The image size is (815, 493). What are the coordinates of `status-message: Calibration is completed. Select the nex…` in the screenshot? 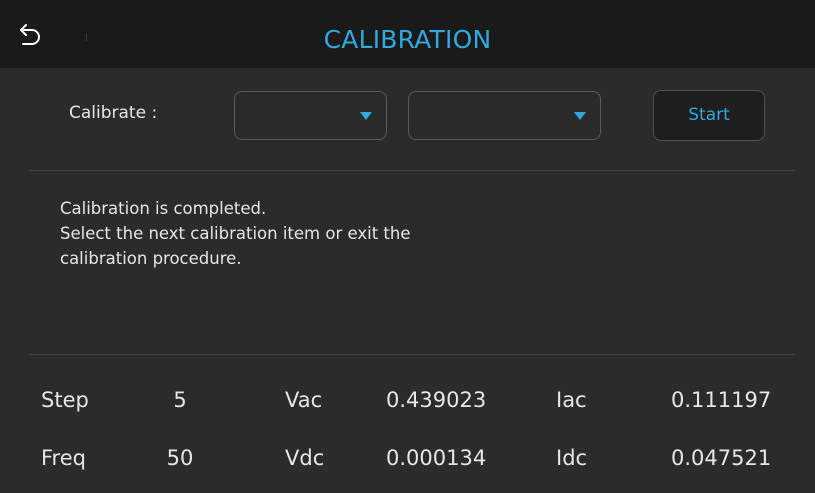 It's located at (300, 233).